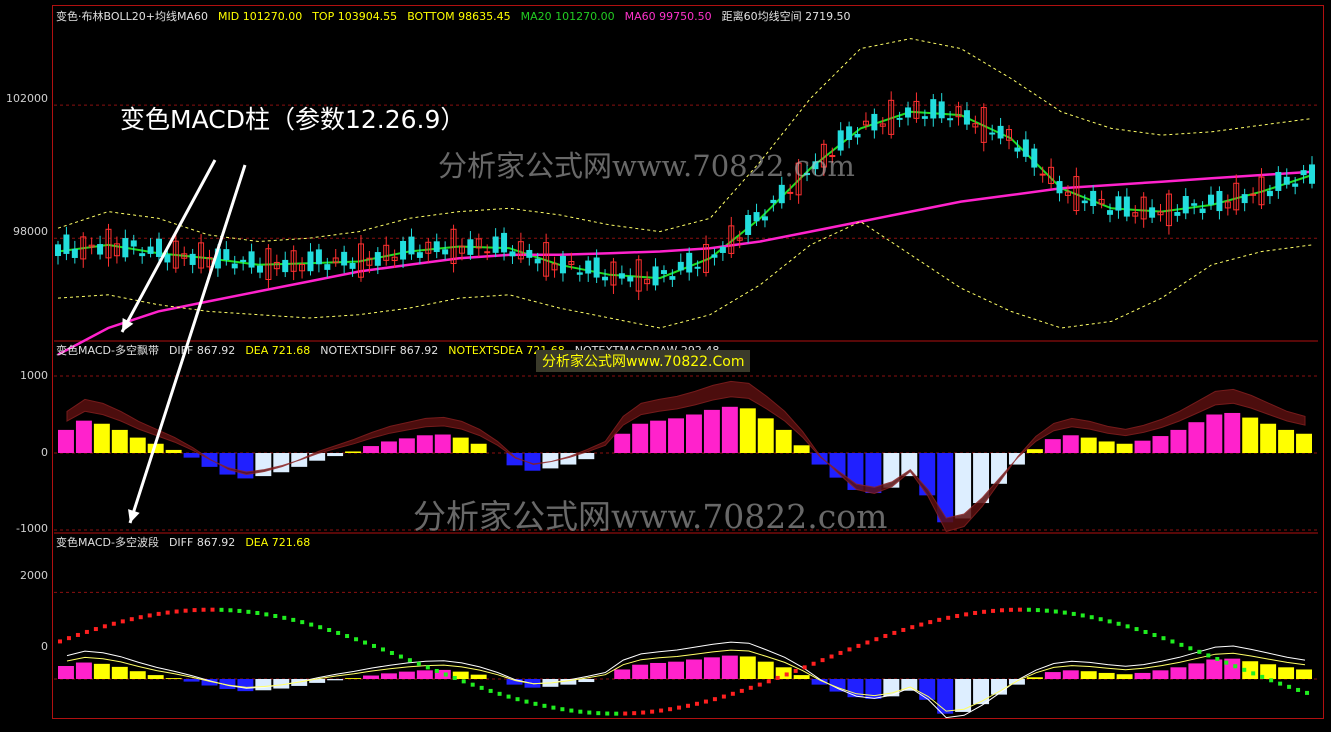  What do you see at coordinates (107, 542) in the screenshot?
I see `wave-header-item-0: 变色MACD-多空波段` at bounding box center [107, 542].